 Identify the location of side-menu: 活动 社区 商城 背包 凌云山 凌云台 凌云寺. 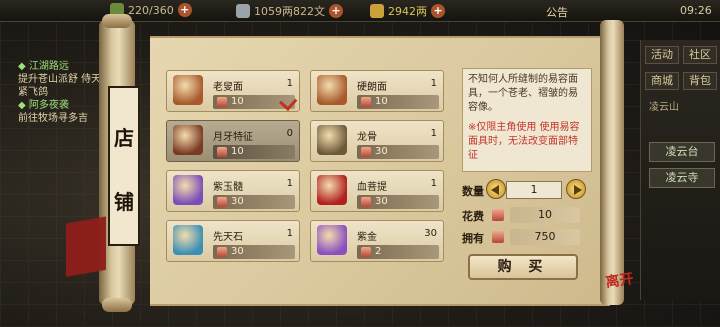
(680, 170).